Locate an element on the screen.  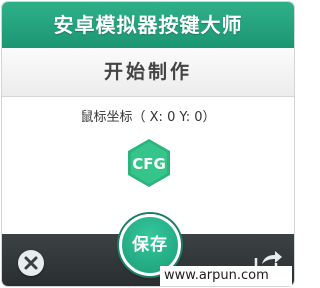
close-button is located at coordinates (31, 263).